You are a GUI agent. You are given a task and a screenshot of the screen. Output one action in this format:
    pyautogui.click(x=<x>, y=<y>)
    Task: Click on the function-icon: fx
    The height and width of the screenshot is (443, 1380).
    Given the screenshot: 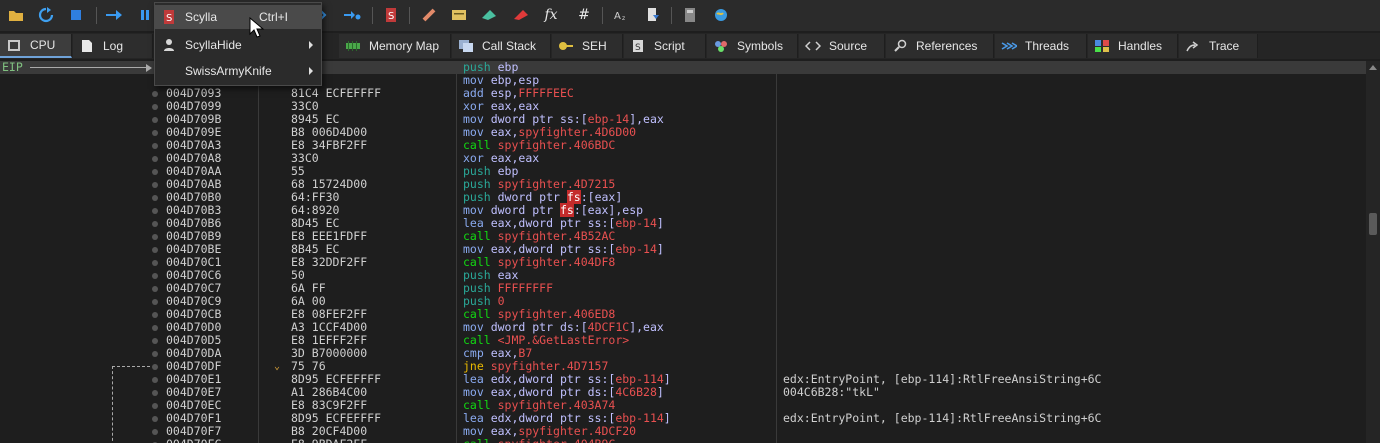 What is the action you would take?
    pyautogui.click(x=551, y=15)
    